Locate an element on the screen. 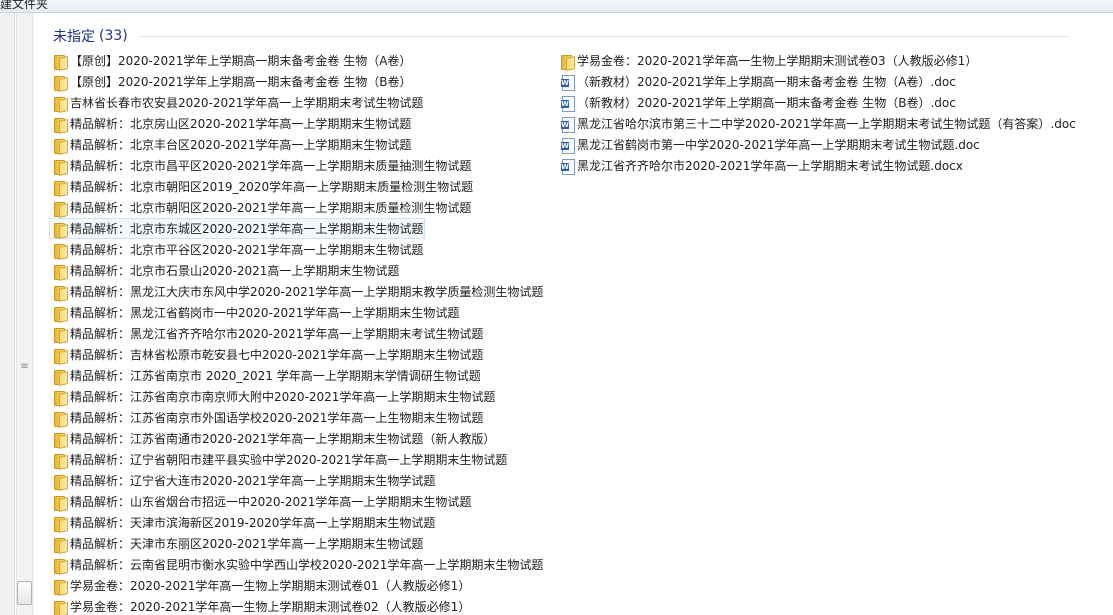  group-divider is located at coordinates (603, 36).